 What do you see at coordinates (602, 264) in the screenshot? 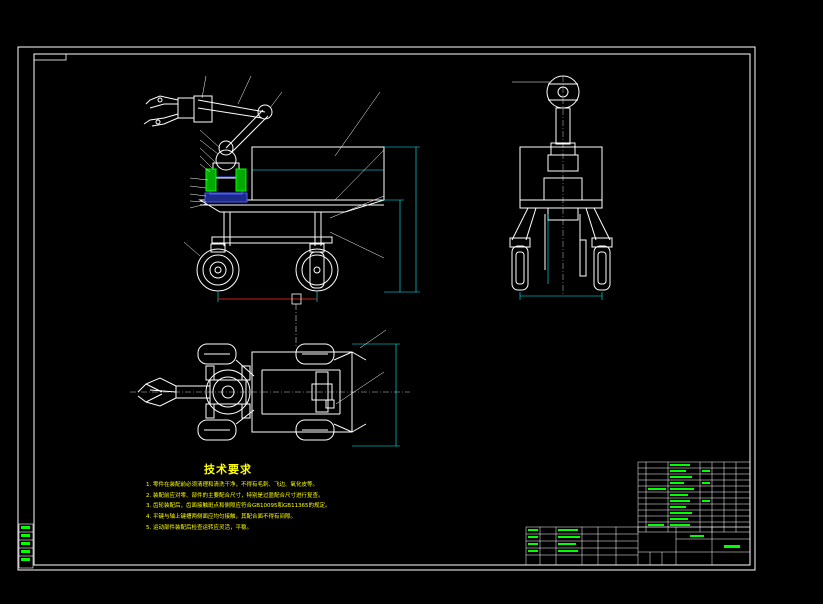
I see `rear-wheel-right` at bounding box center [602, 264].